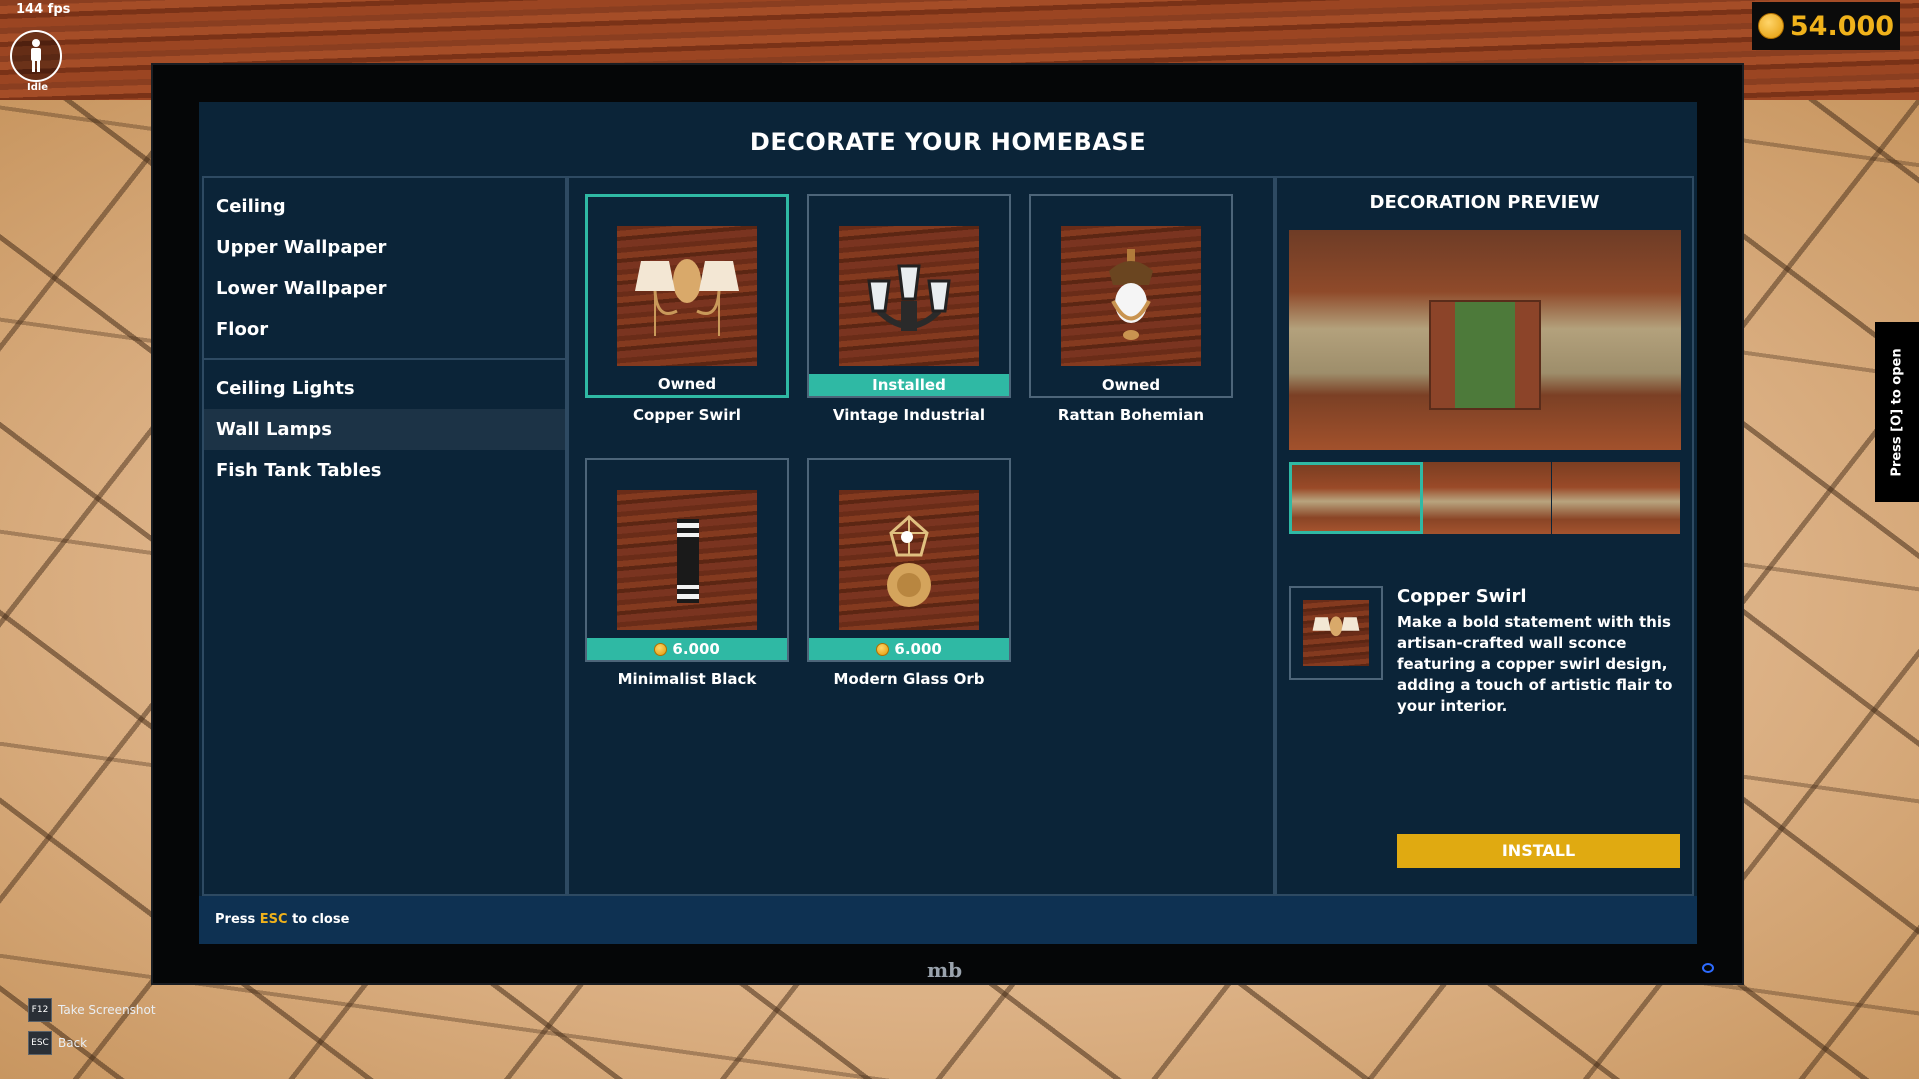 This screenshot has width=1919, height=1079. What do you see at coordinates (1484, 202) in the screenshot?
I see `preview-title: DECORATION PREVIEW` at bounding box center [1484, 202].